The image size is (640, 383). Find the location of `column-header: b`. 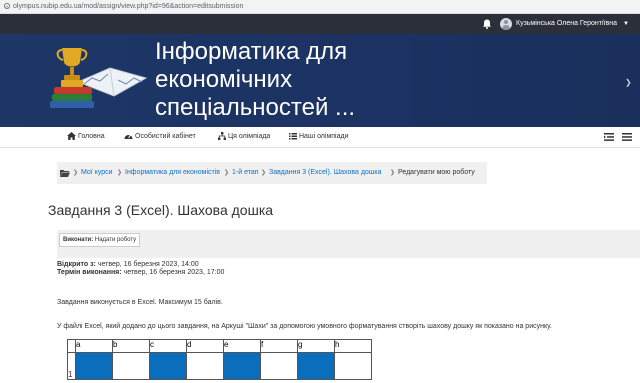

column-header: b is located at coordinates (131, 346).